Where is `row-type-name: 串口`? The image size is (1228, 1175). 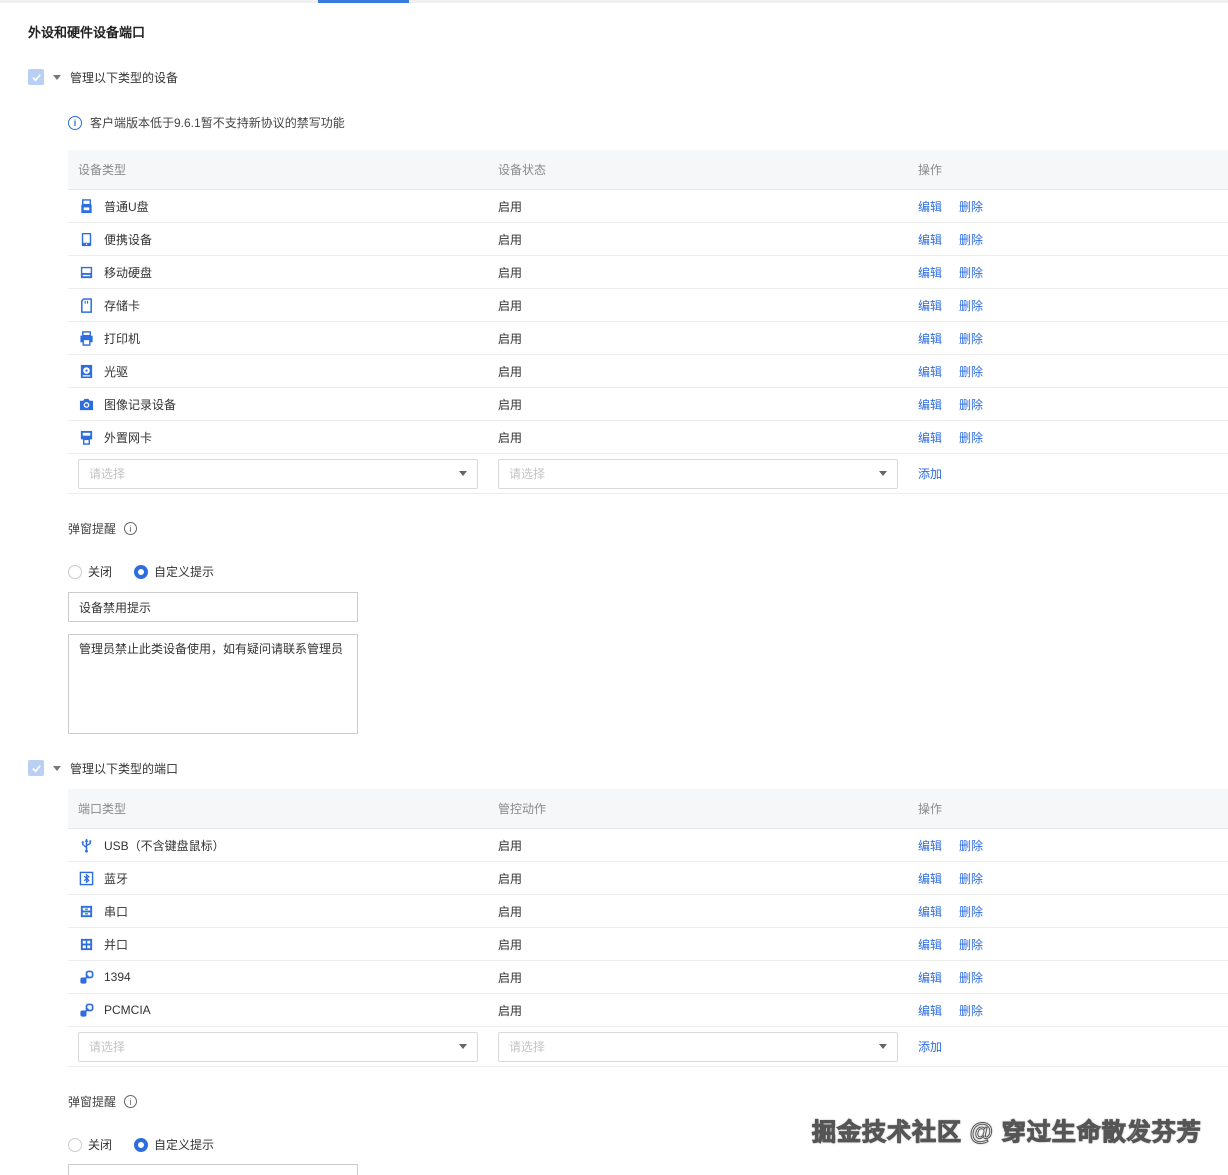 row-type-name: 串口 is located at coordinates (116, 911).